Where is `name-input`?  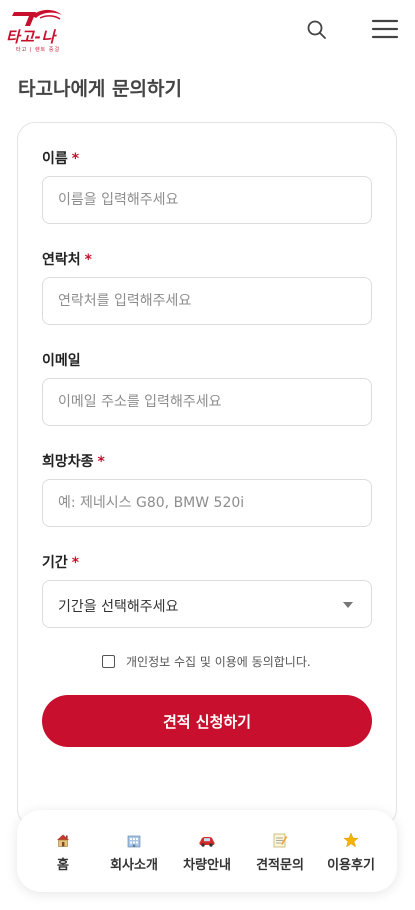 name-input is located at coordinates (207, 200).